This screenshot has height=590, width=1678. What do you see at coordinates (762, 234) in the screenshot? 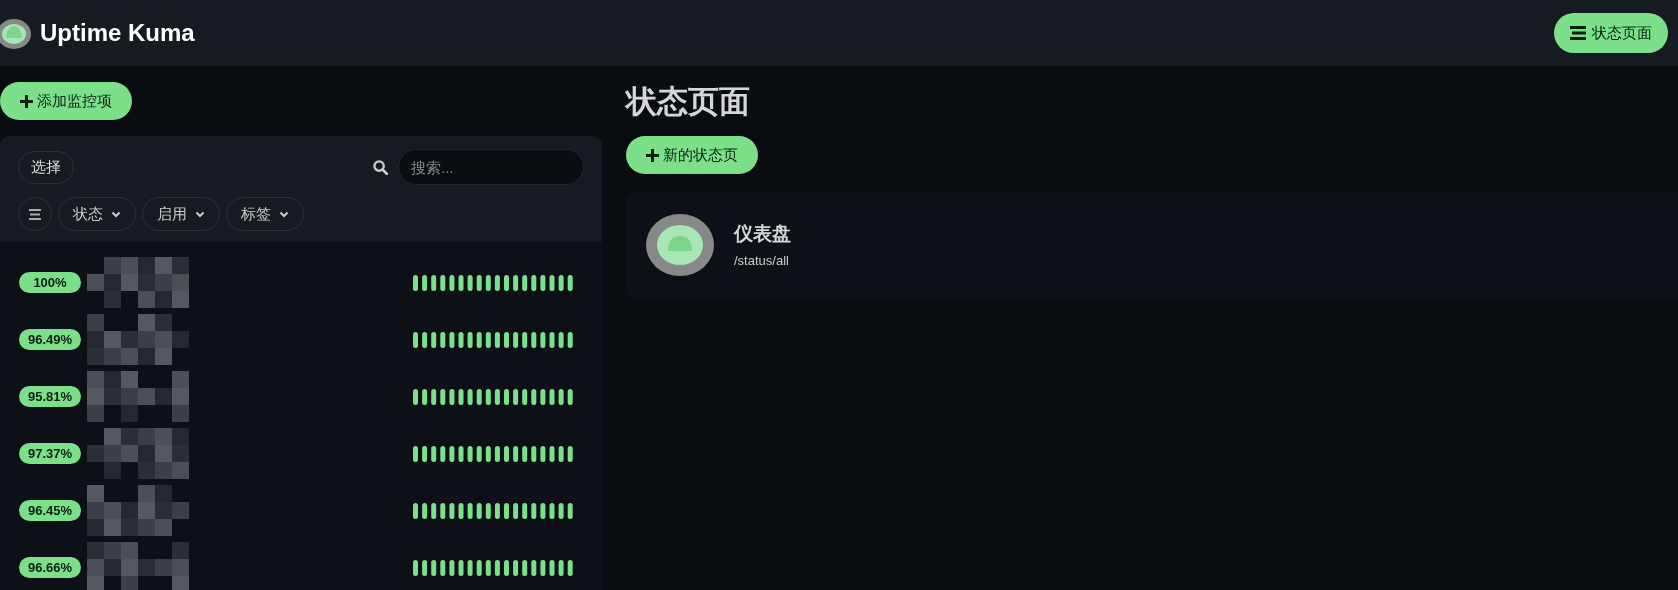
I see `status-page-name: 仪表盘` at bounding box center [762, 234].